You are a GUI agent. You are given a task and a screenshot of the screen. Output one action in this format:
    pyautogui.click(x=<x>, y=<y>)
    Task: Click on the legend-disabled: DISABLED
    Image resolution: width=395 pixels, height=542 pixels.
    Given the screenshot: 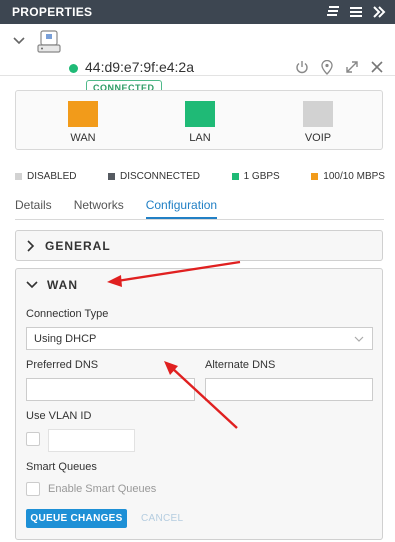 What is the action you would take?
    pyautogui.click(x=45, y=176)
    